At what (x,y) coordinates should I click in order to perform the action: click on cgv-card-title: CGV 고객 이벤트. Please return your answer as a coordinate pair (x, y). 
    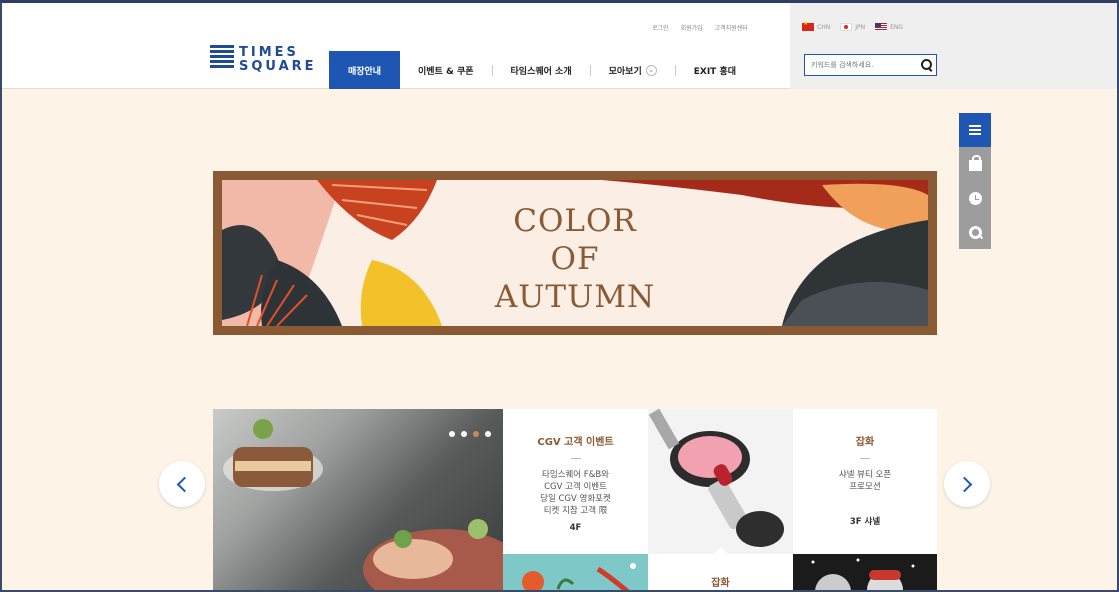
    Looking at the image, I should click on (575, 442).